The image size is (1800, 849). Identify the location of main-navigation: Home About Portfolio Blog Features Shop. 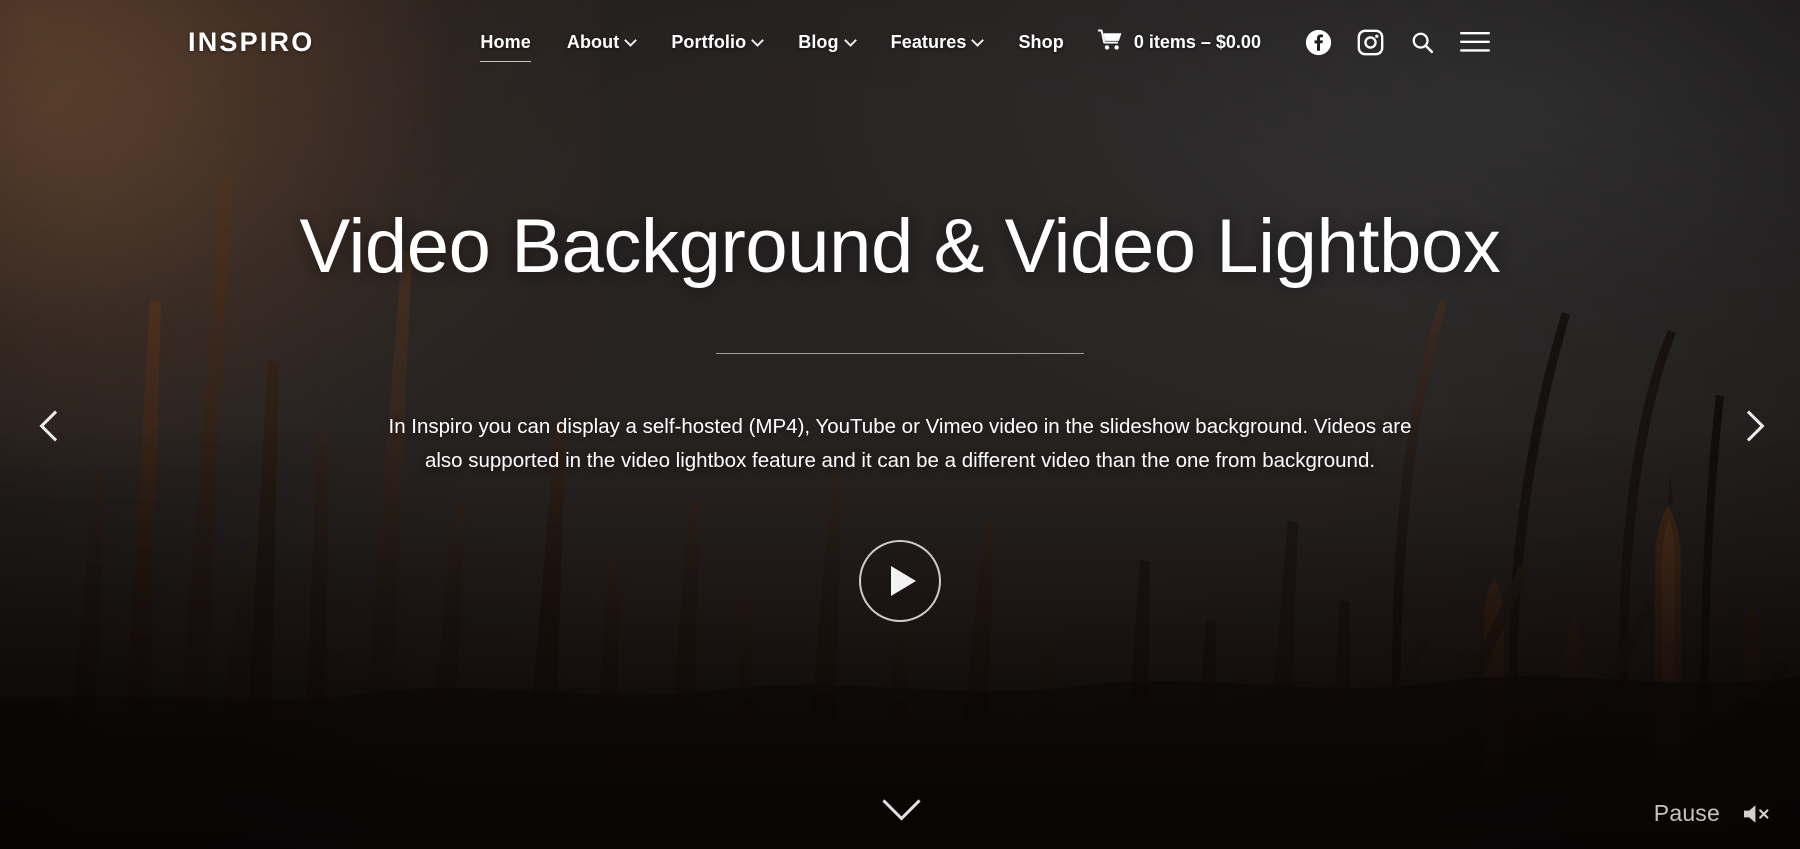
(867, 42).